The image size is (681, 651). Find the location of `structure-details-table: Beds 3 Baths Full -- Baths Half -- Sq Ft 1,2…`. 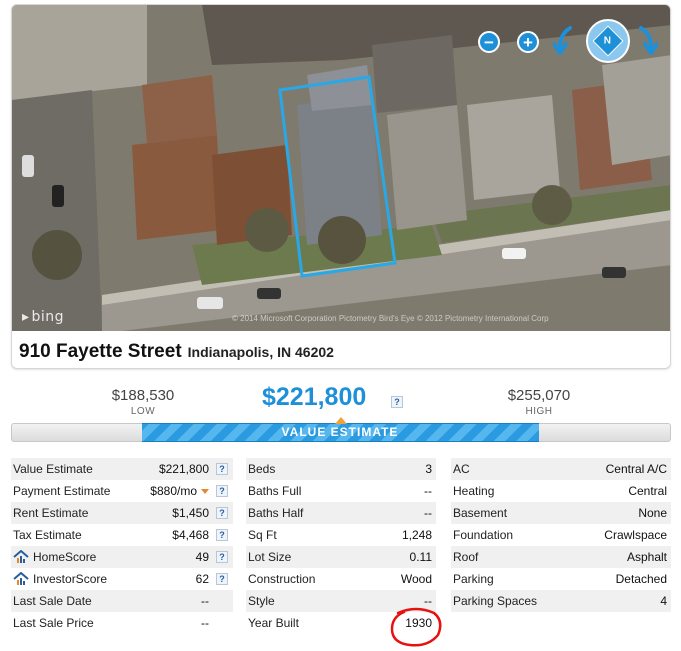

structure-details-table: Beds 3 Baths Full -- Baths Half -- Sq Ft 1,2… is located at coordinates (341, 546).